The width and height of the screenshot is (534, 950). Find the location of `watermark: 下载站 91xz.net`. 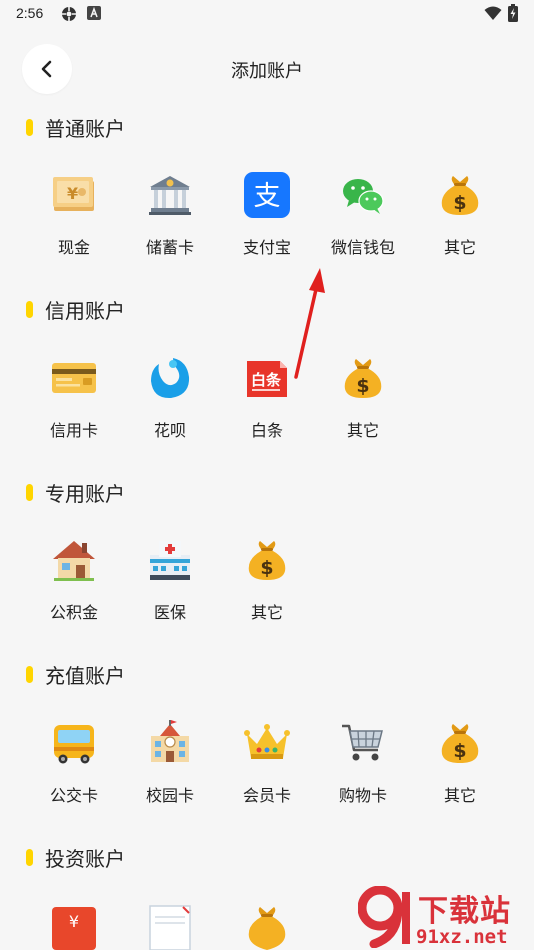

watermark: 下载站 91xz.net is located at coordinates (442, 918).